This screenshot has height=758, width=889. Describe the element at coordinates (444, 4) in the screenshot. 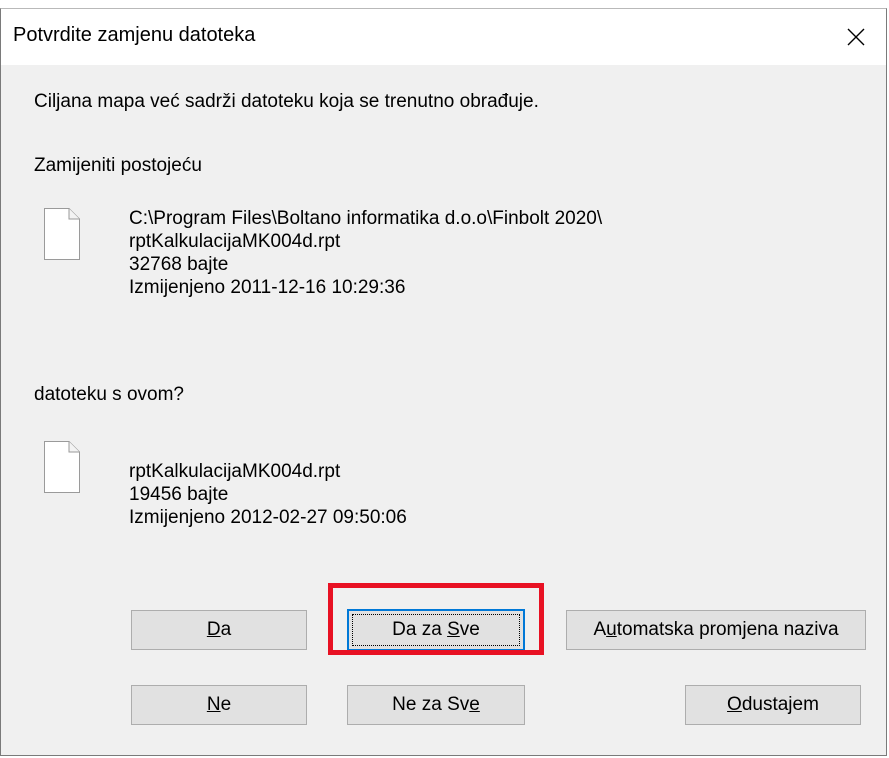

I see `background-window-strip` at that location.